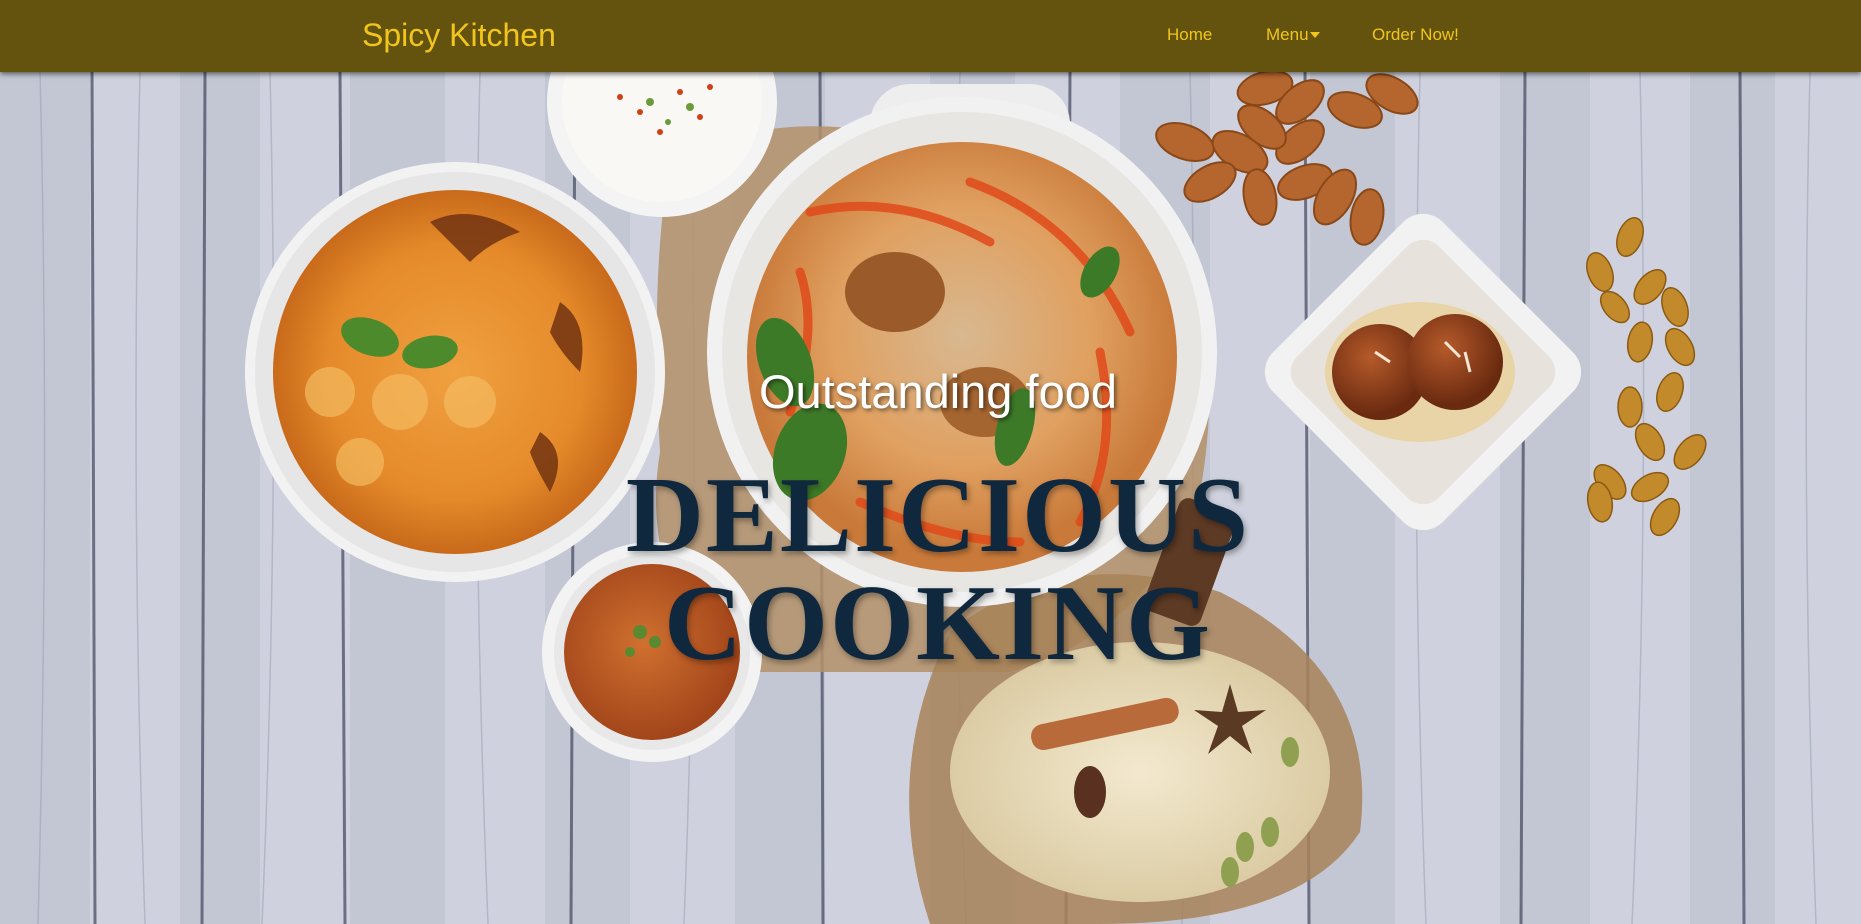  Describe the element at coordinates (1415, 35) in the screenshot. I see `nav-link-order-now: Order Now!` at that location.